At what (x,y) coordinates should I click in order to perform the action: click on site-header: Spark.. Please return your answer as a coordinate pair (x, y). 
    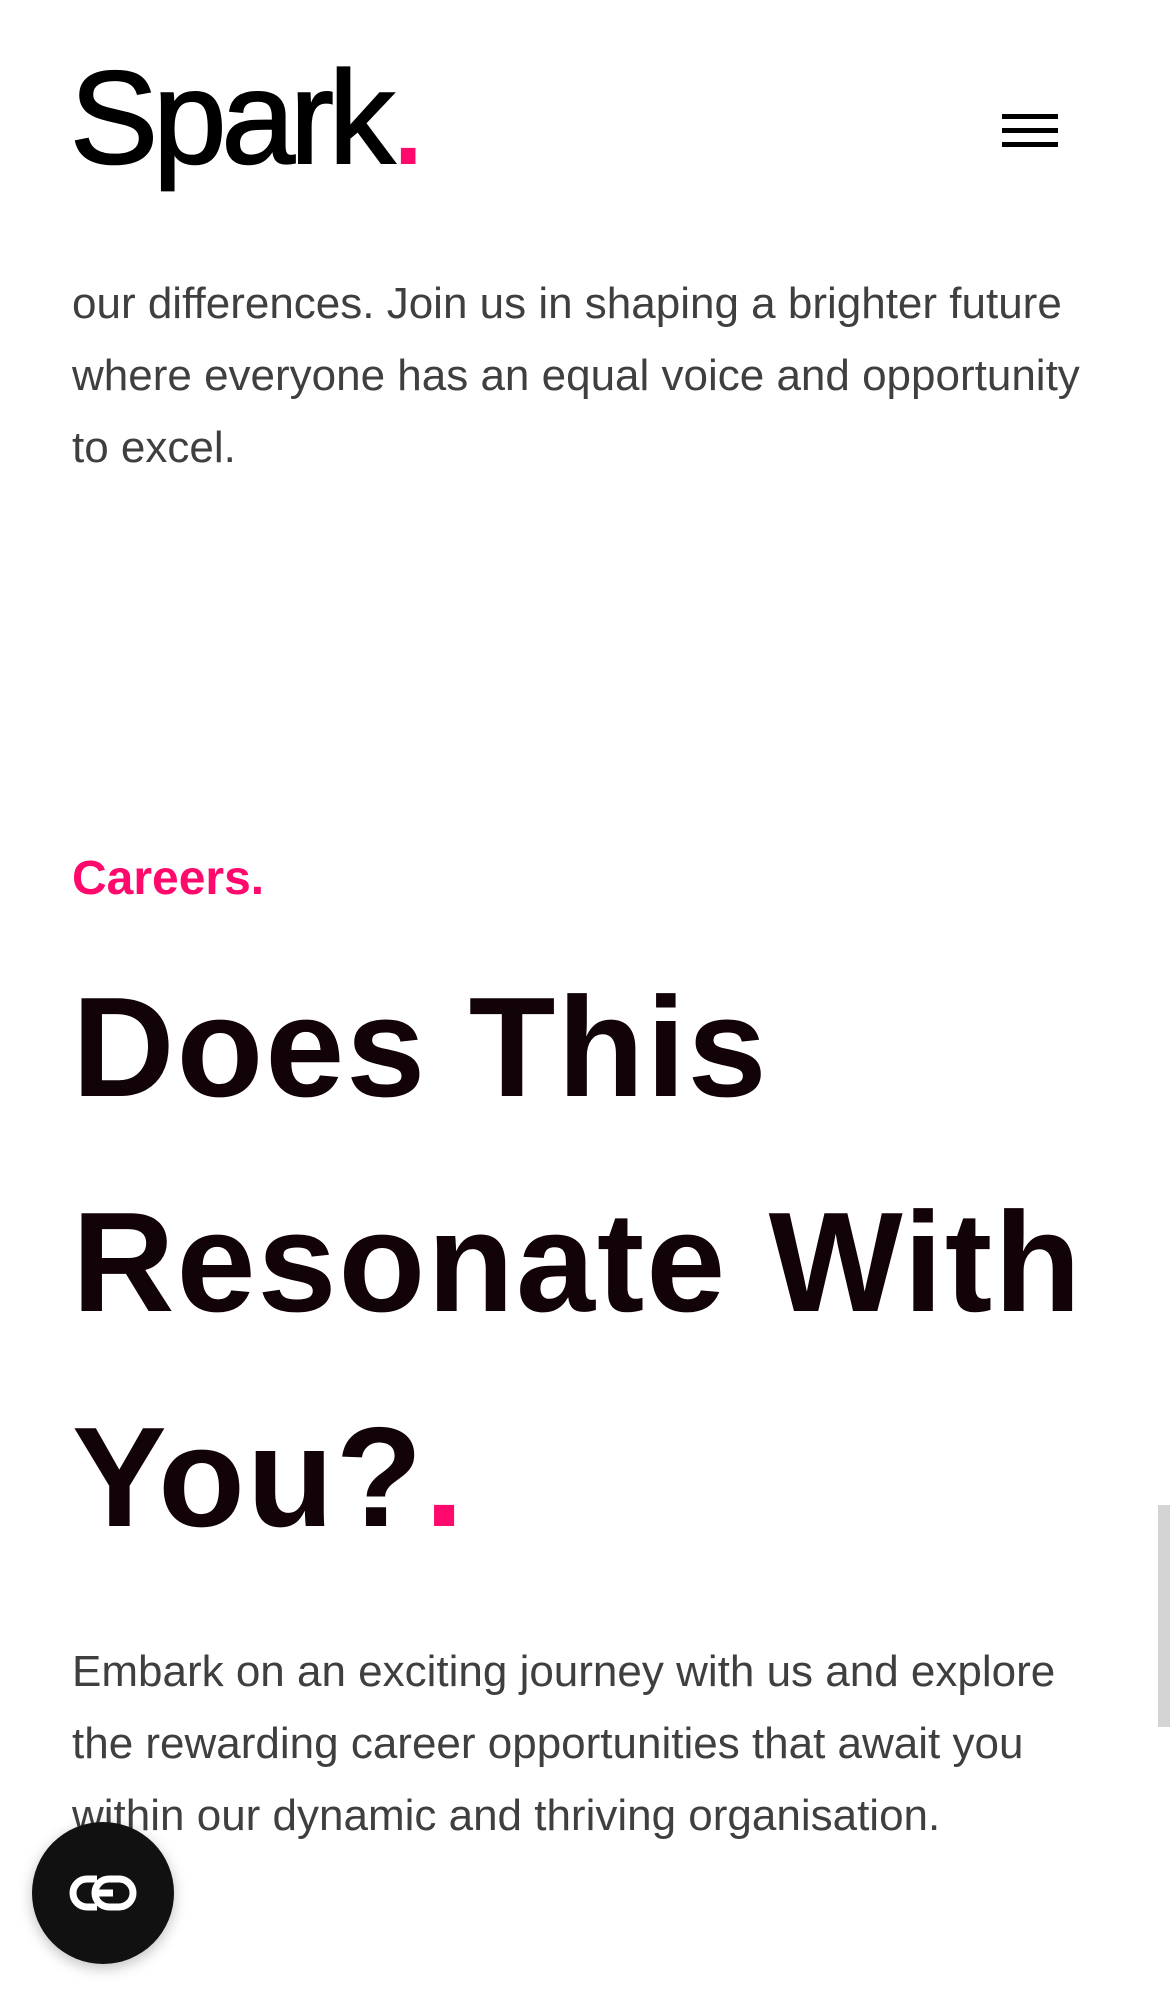
    Looking at the image, I should click on (585, 130).